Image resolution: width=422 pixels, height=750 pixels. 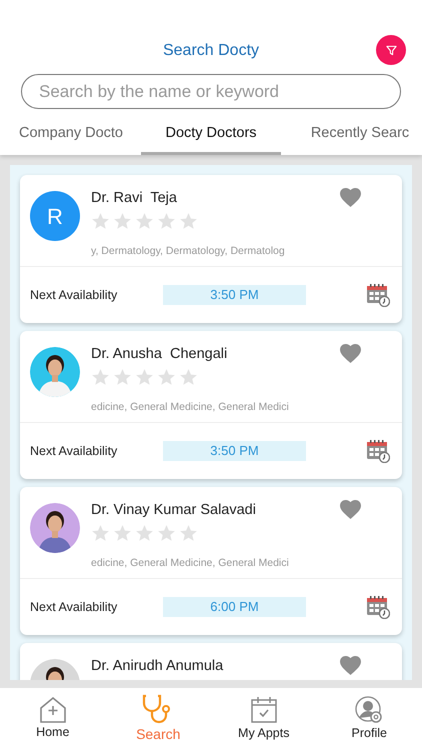 I want to click on calendar-check-icon, so click(x=264, y=710).